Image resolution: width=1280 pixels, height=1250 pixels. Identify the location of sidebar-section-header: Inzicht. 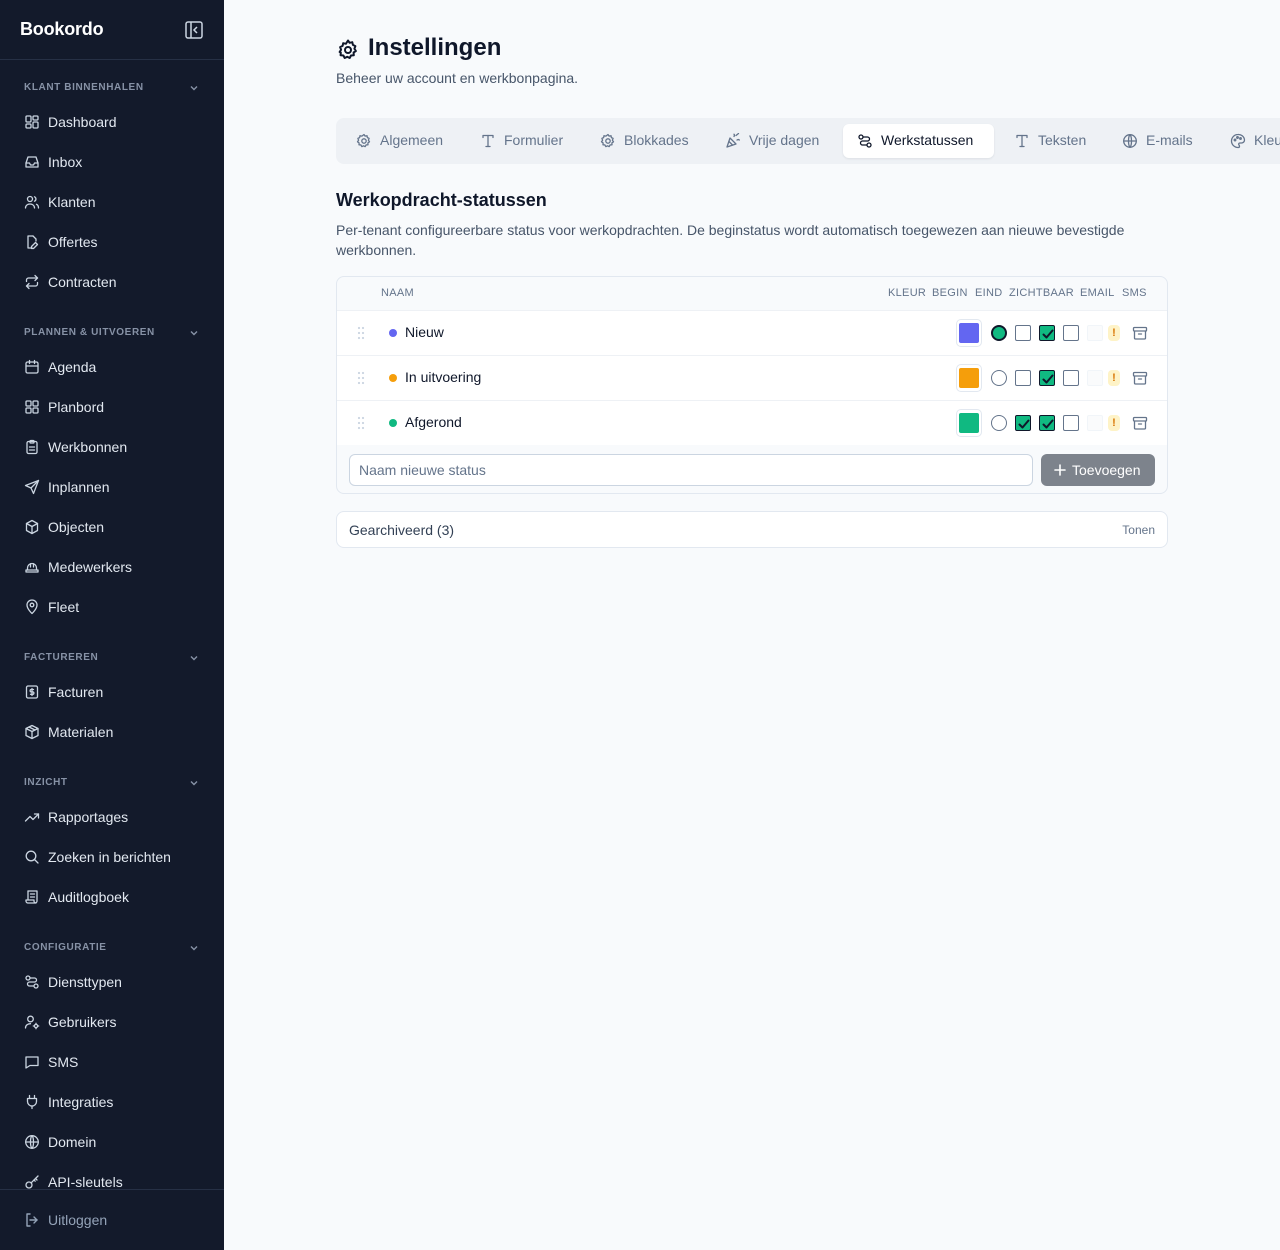
(112, 783).